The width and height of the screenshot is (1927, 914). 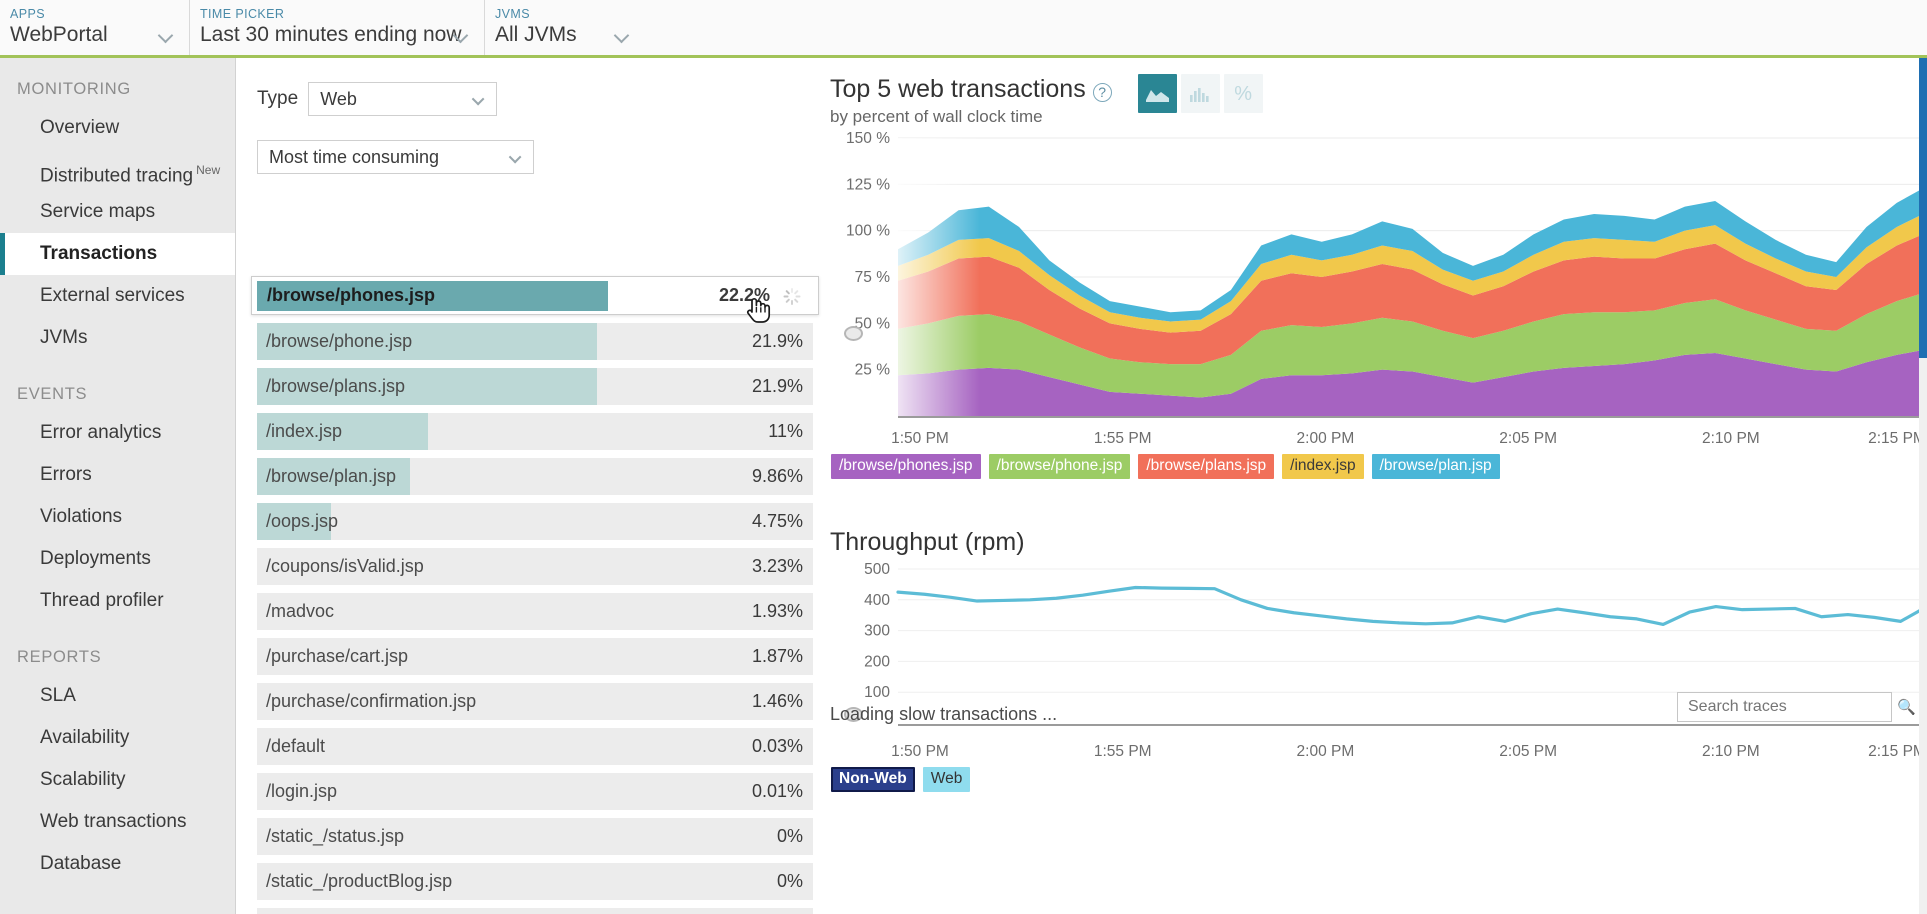 What do you see at coordinates (117, 864) in the screenshot?
I see `sidebar-item-database: Database` at bounding box center [117, 864].